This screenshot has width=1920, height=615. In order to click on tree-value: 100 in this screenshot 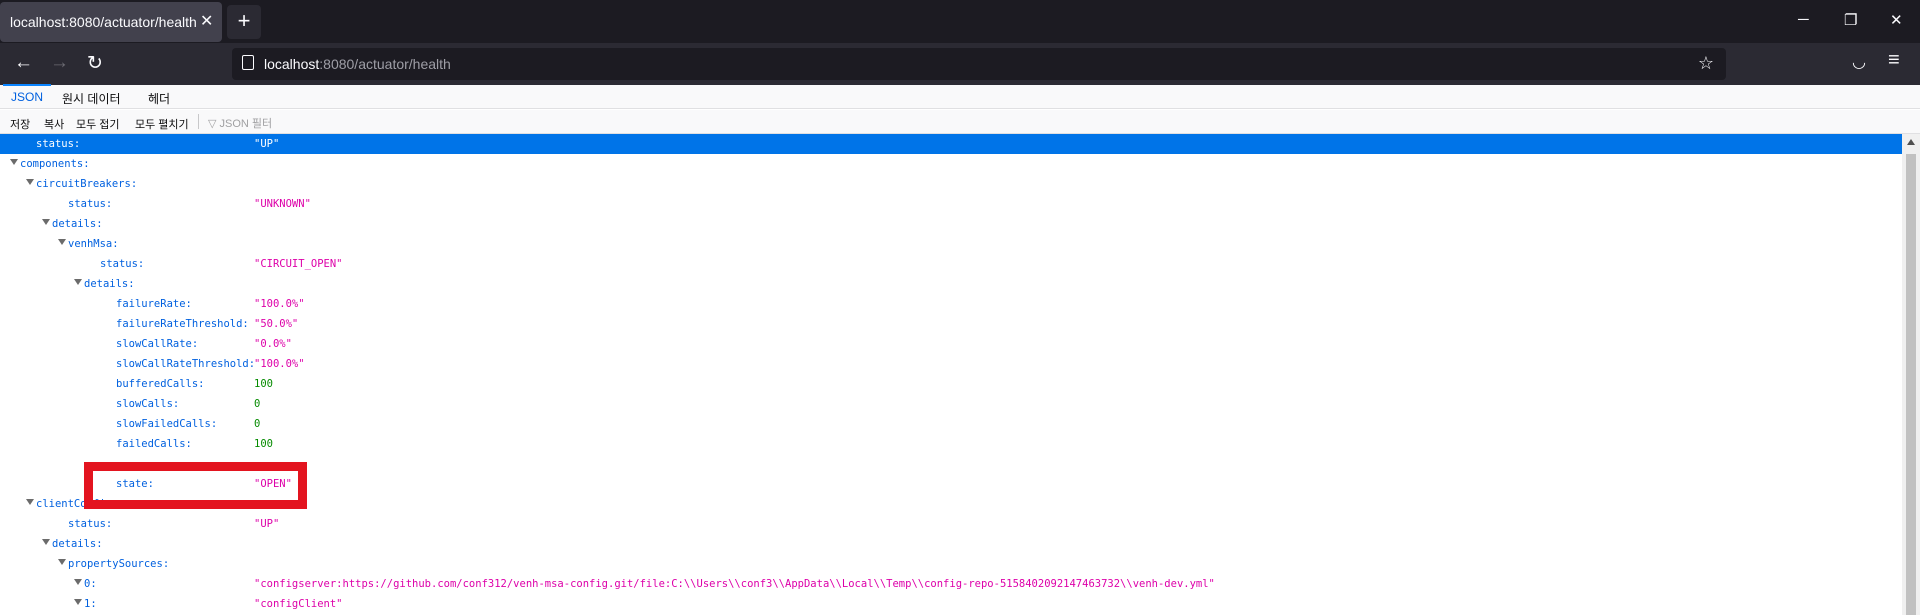, I will do `click(263, 384)`.